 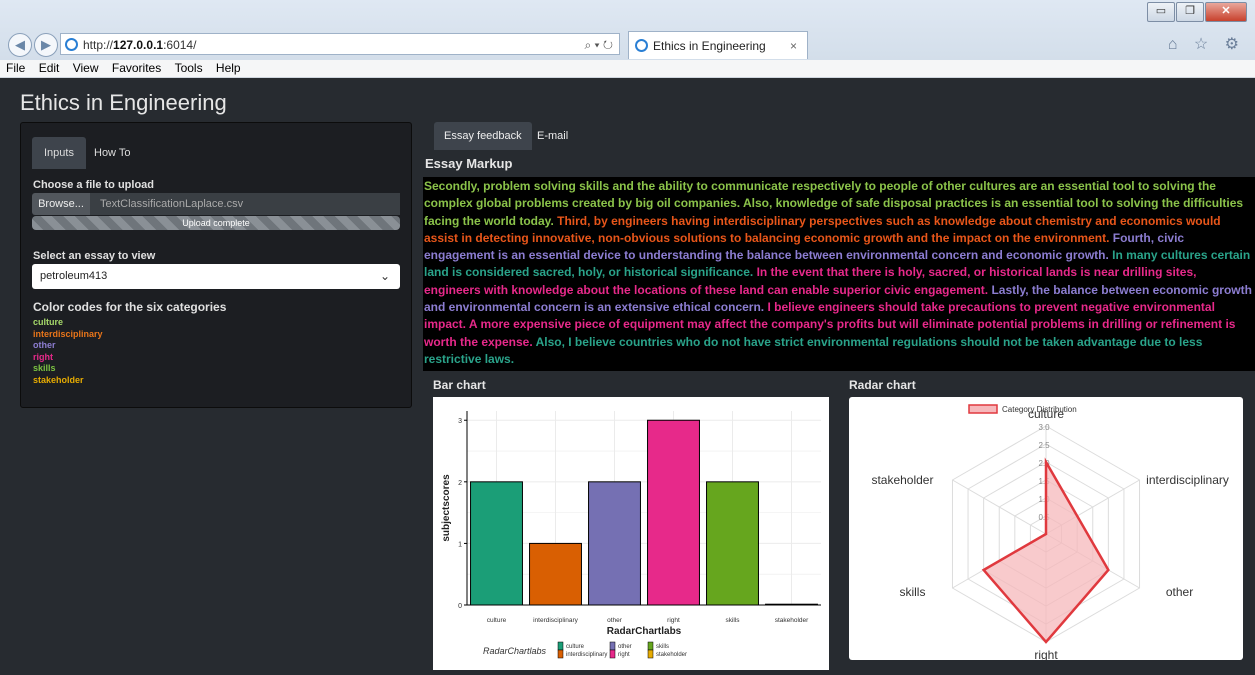 I want to click on home-favorites-settings-icon: ⌂ ☆ ⚙, so click(x=1206, y=44).